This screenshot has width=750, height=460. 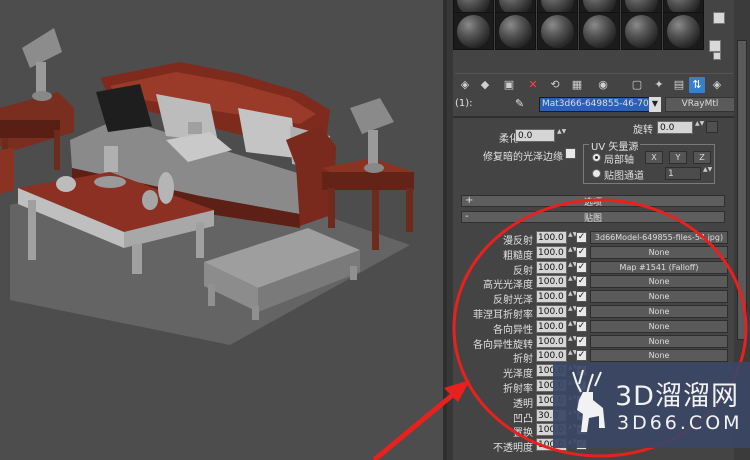 I want to click on go-to-parent-icon: ⇅, so click(x=697, y=85).